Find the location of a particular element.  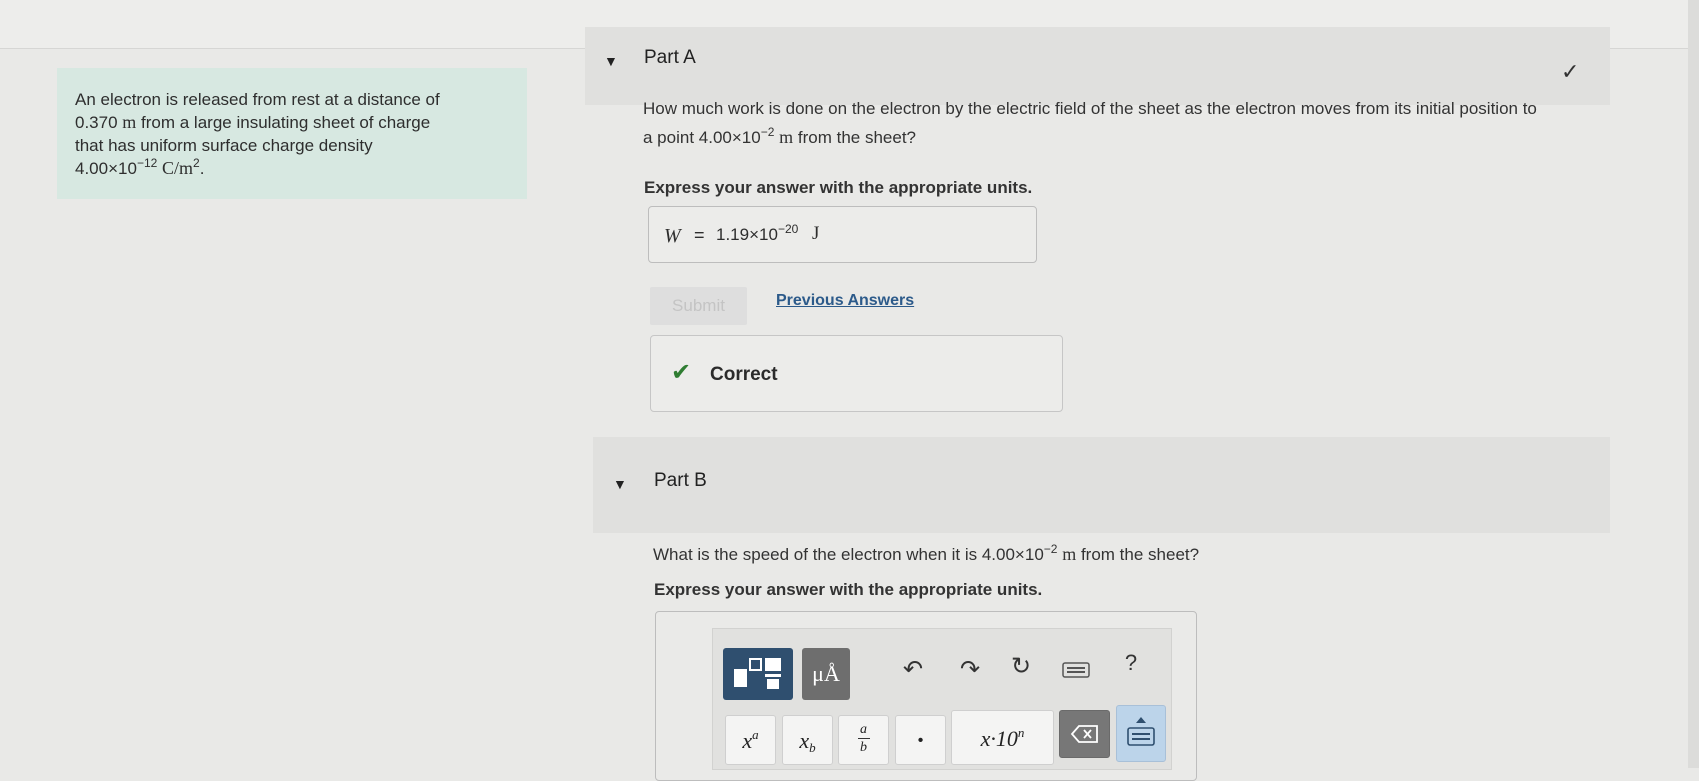

templates-button is located at coordinates (758, 674).